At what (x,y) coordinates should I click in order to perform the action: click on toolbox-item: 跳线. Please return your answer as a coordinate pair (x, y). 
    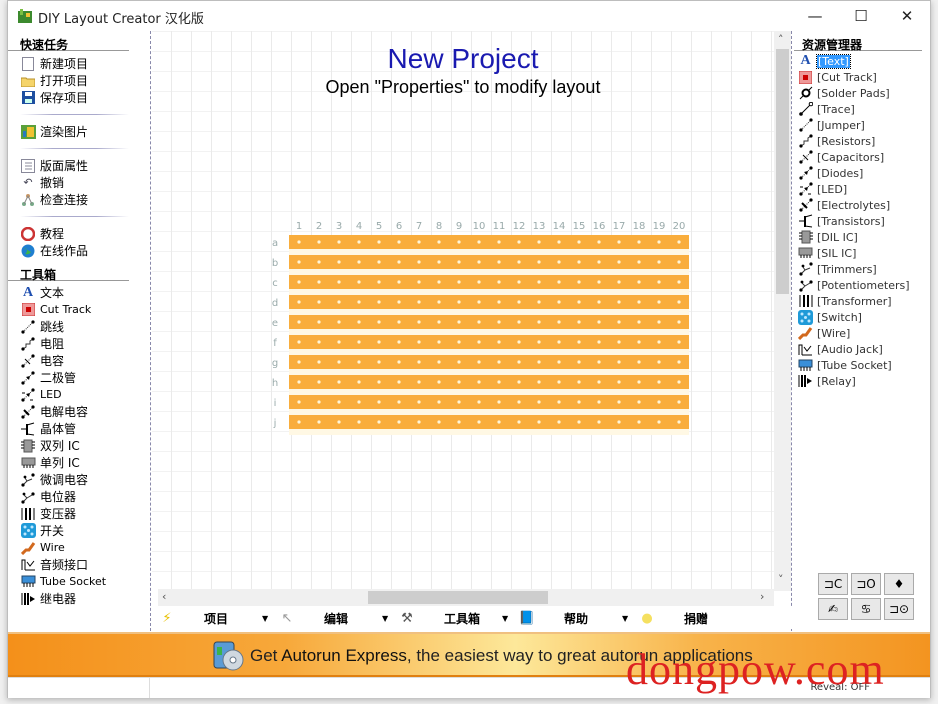
    Looking at the image, I should click on (78, 326).